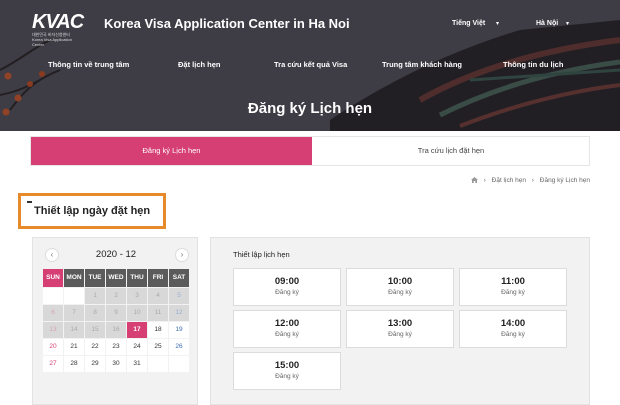 The image size is (620, 405). I want to click on calendar-day: 30, so click(116, 364).